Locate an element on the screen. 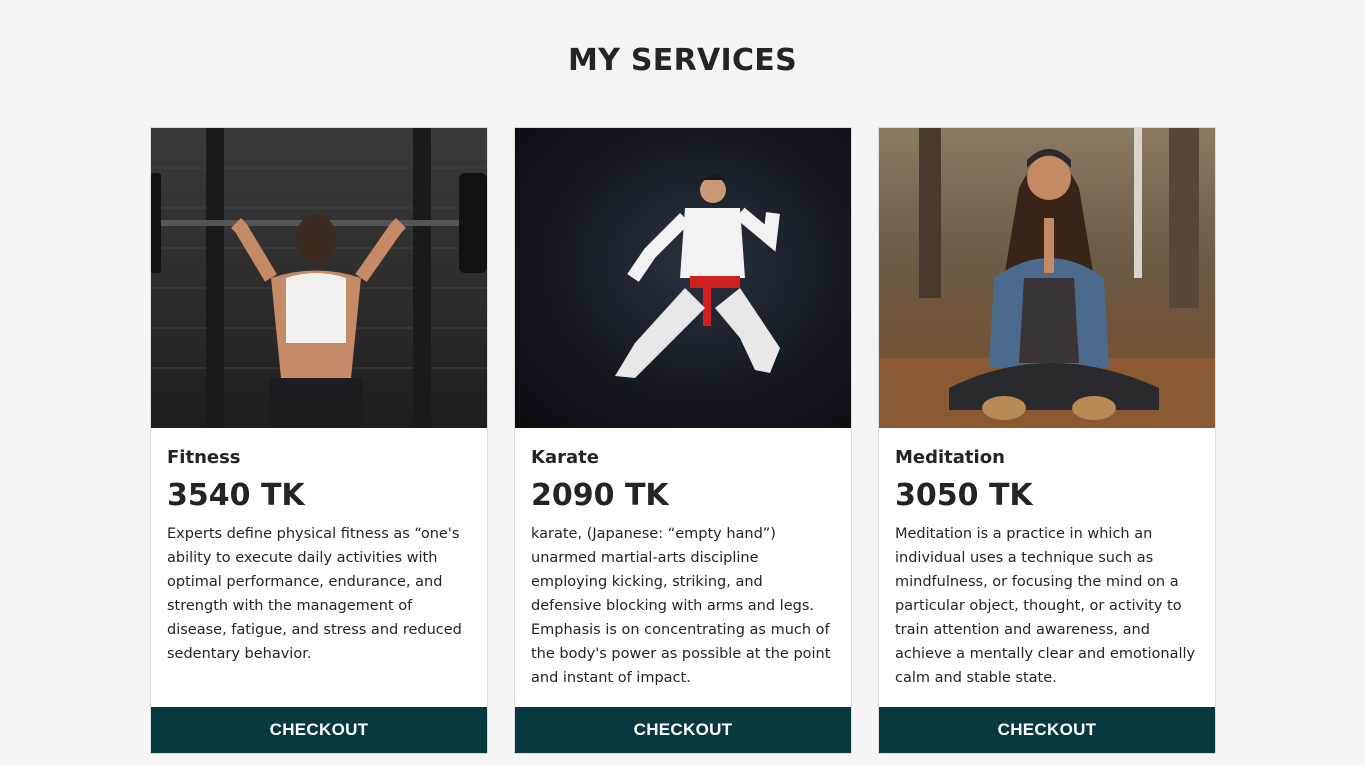 The width and height of the screenshot is (1365, 765). weightlifting-illustration is located at coordinates (319, 278).